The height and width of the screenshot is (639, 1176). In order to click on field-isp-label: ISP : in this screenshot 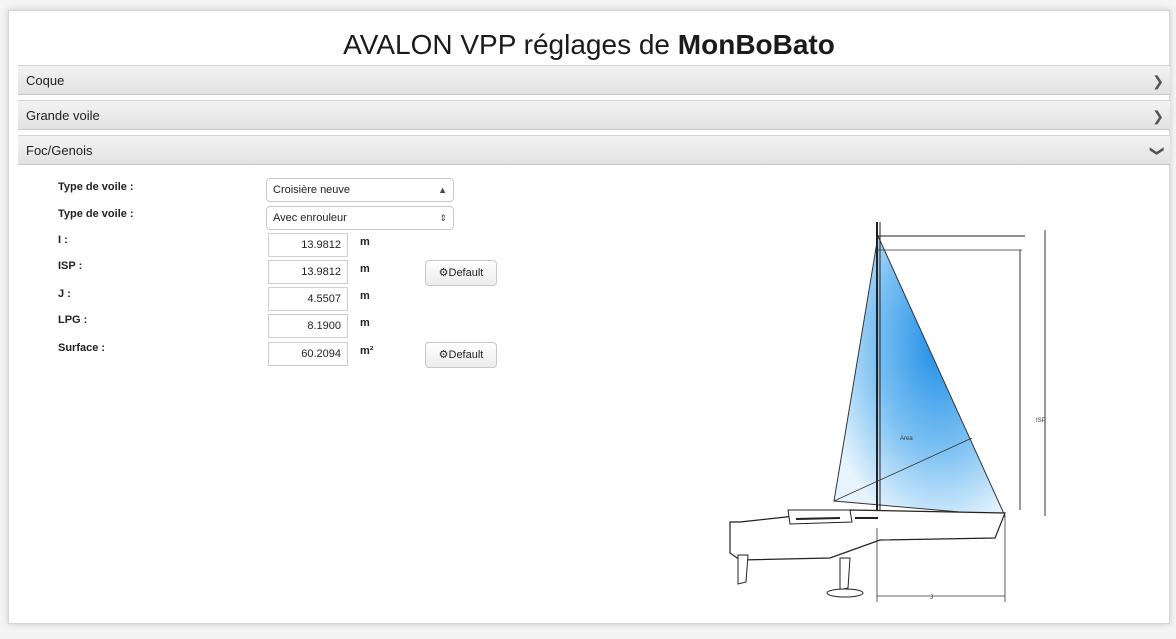, I will do `click(70, 266)`.